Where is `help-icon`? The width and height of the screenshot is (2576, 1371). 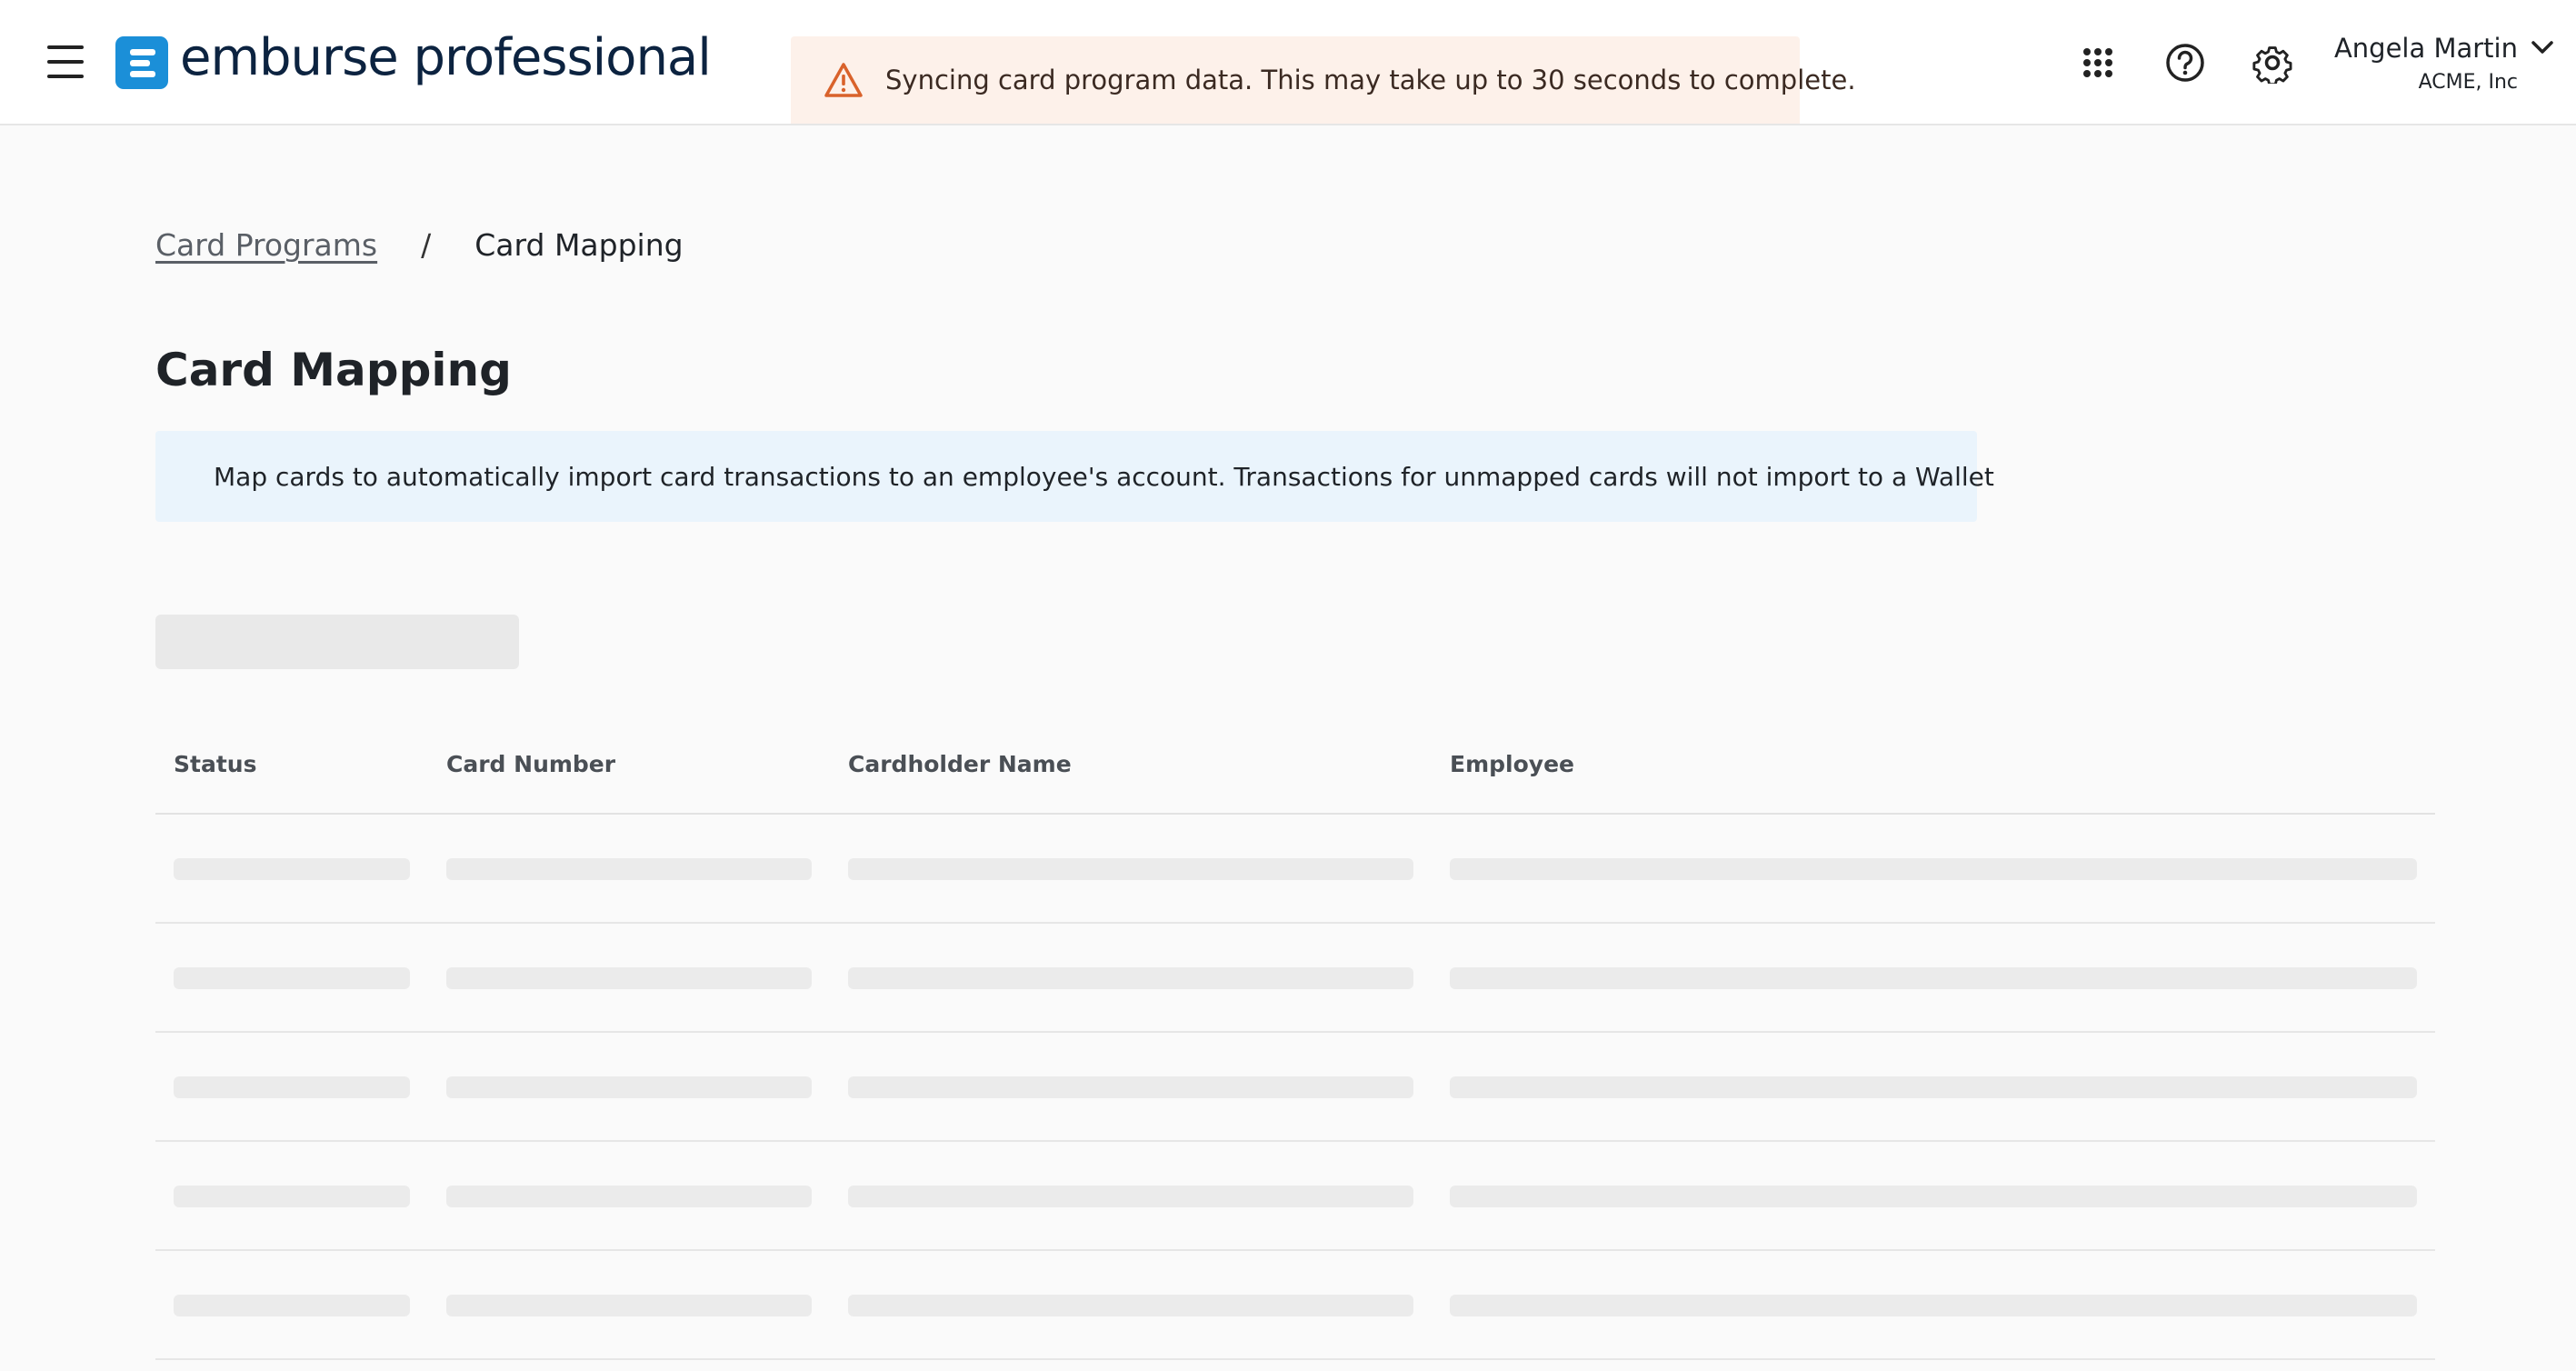 help-icon is located at coordinates (2185, 62).